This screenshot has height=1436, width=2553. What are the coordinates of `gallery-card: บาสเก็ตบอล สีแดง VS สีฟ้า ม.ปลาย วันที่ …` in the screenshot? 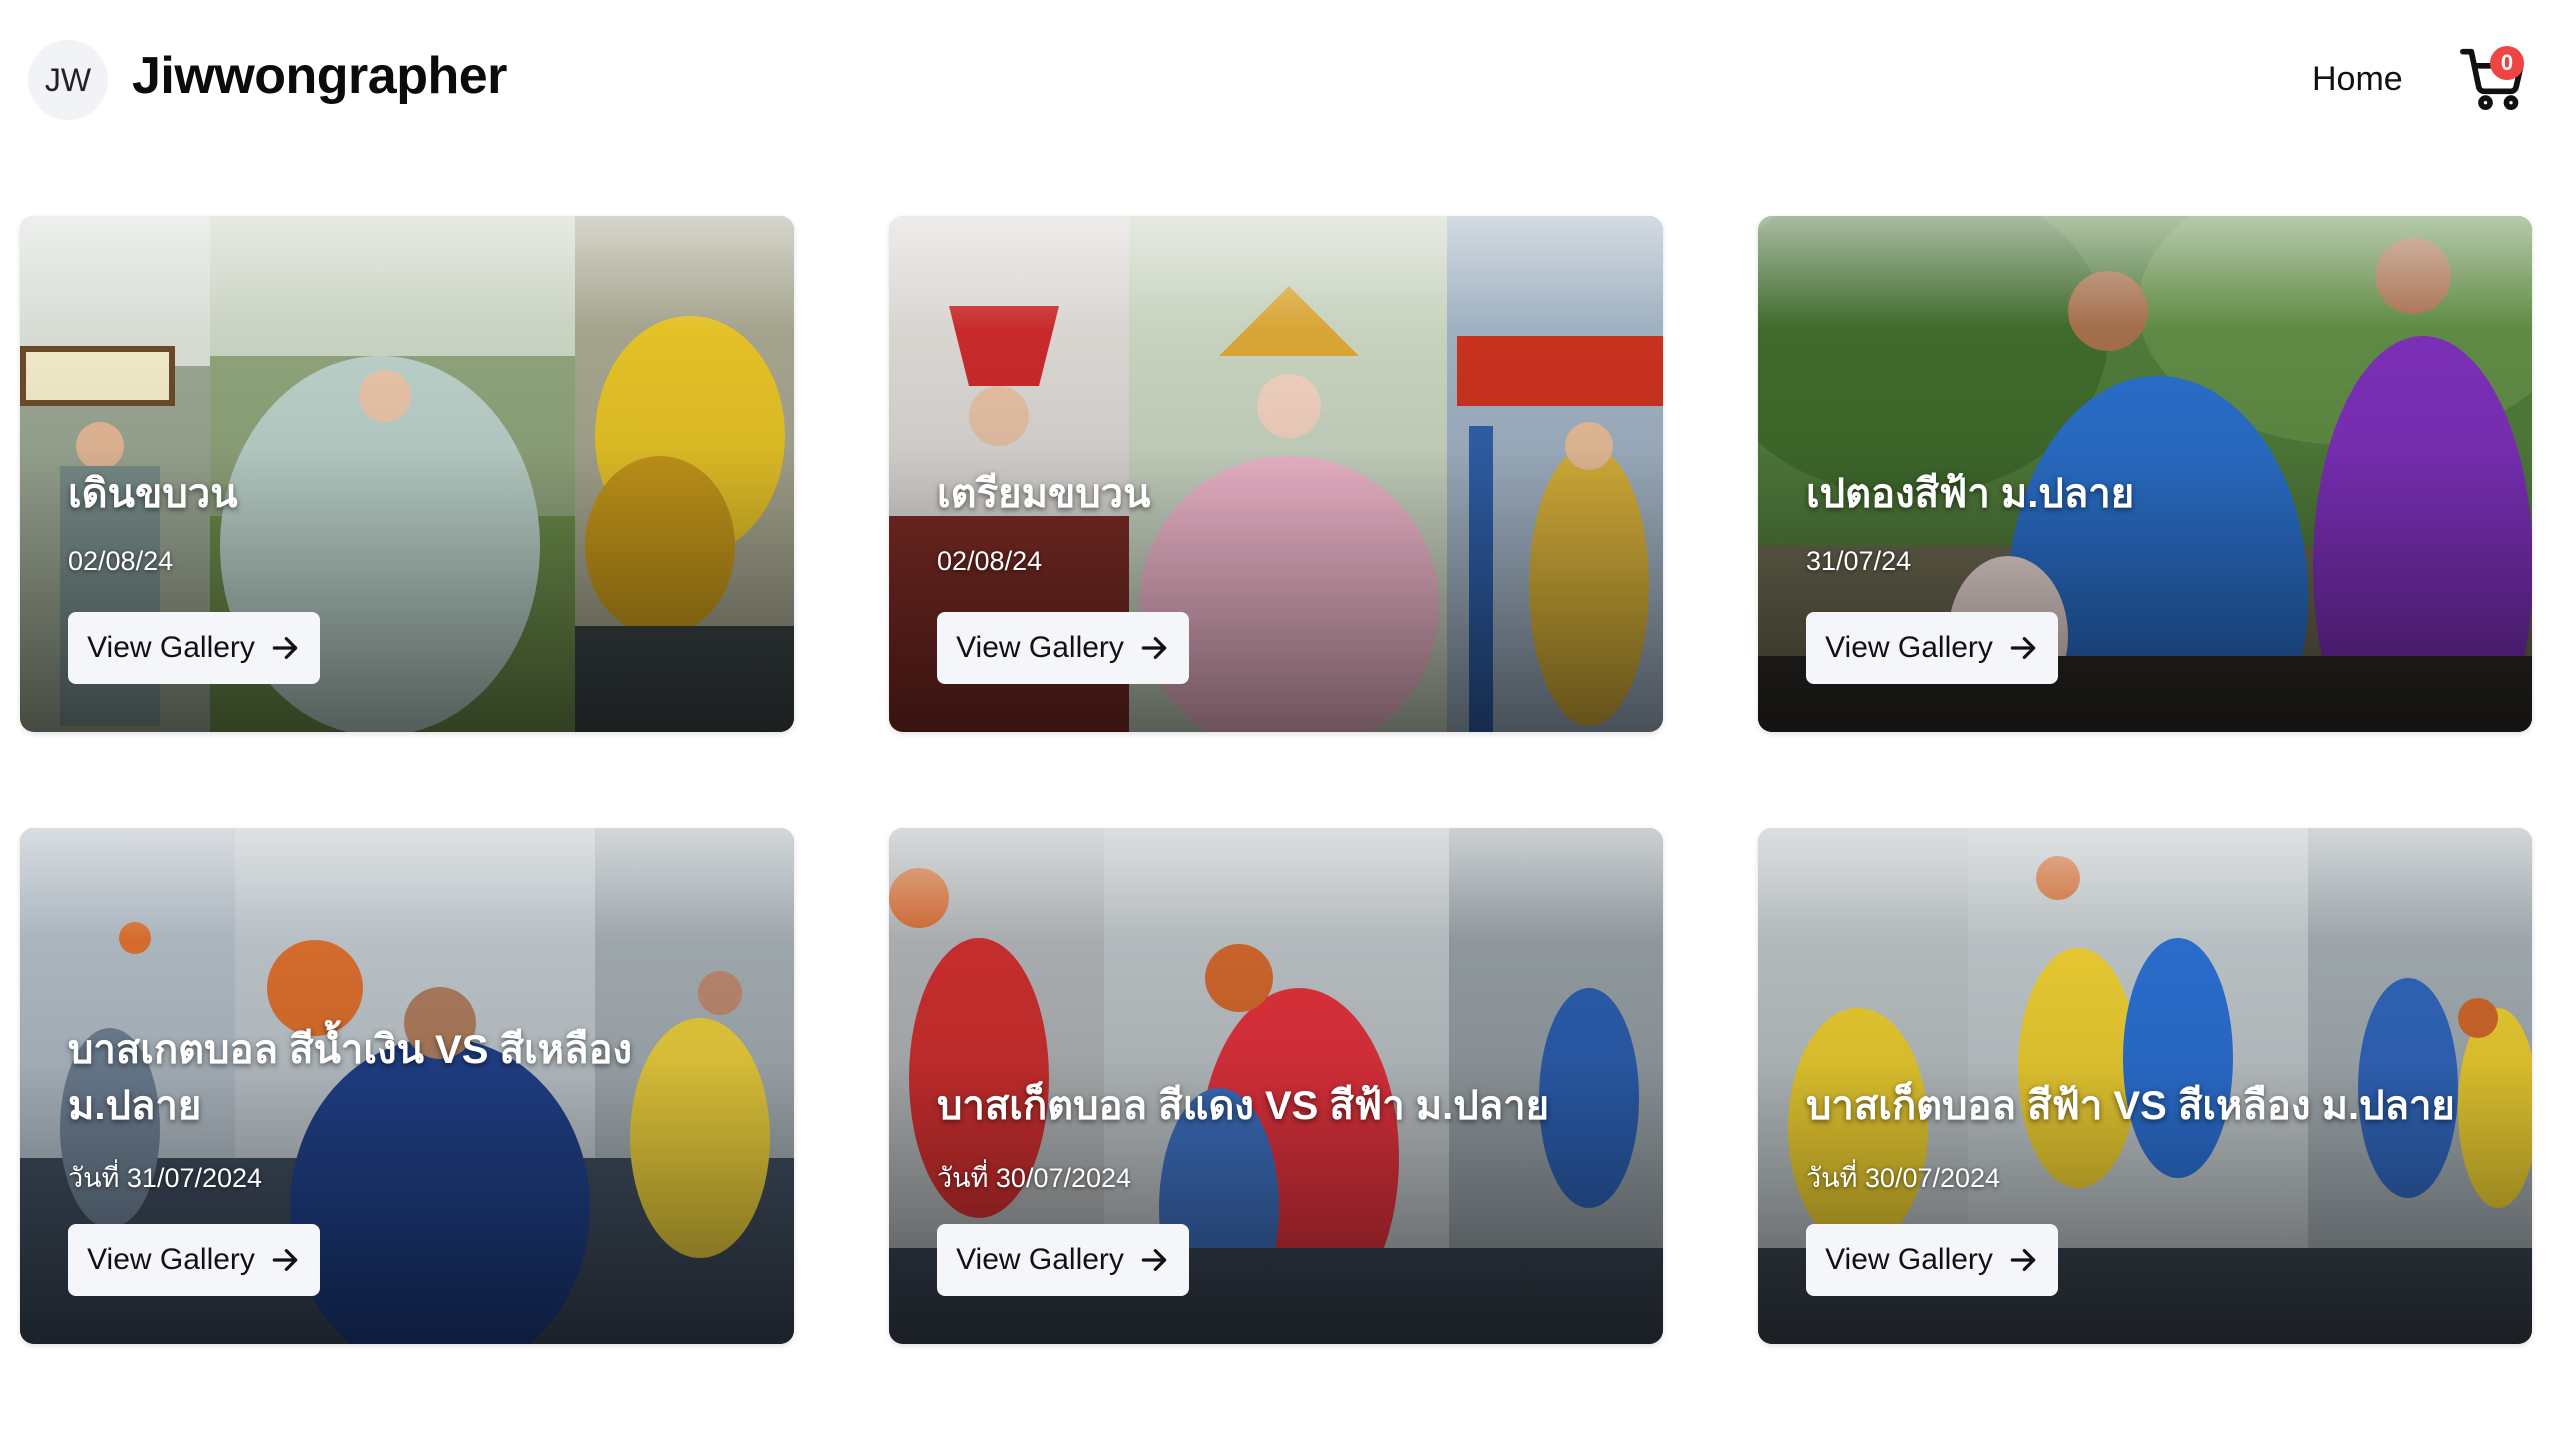 It's located at (1276, 1086).